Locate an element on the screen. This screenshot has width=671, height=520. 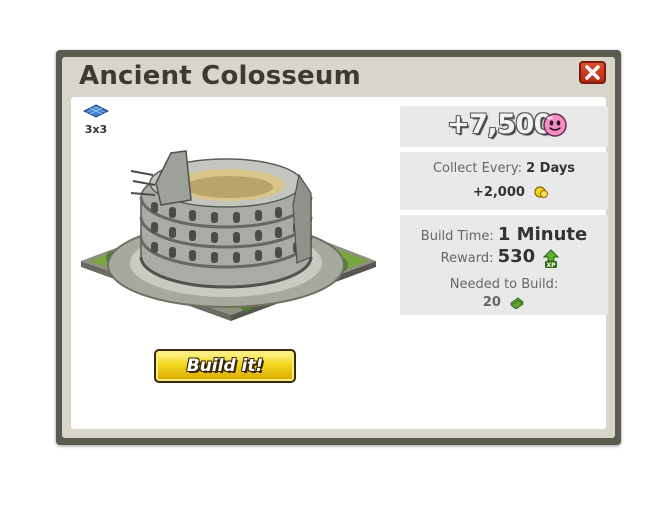
build-time-label: Build Time: is located at coordinates (457, 236).